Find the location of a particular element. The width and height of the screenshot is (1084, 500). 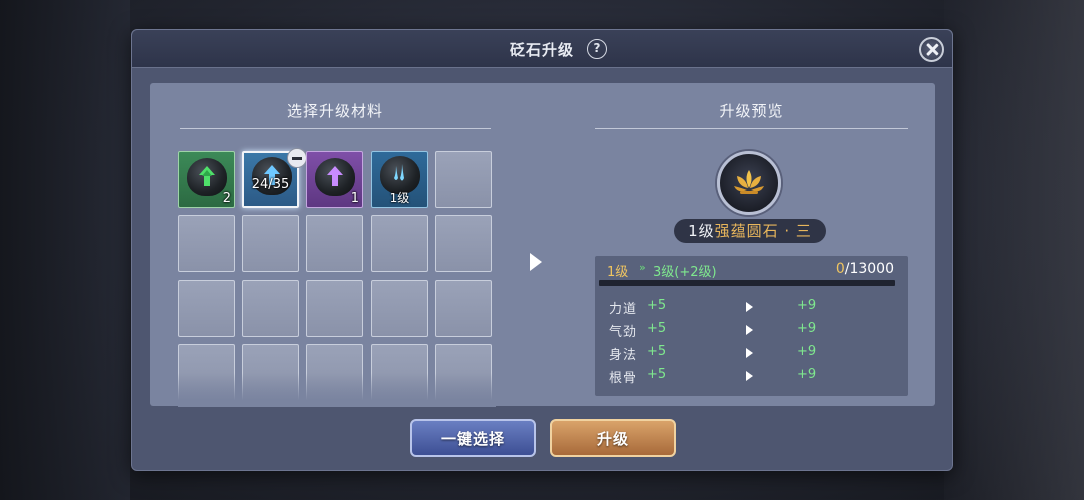

title-bar: 砭石升级 ? is located at coordinates (542, 49).